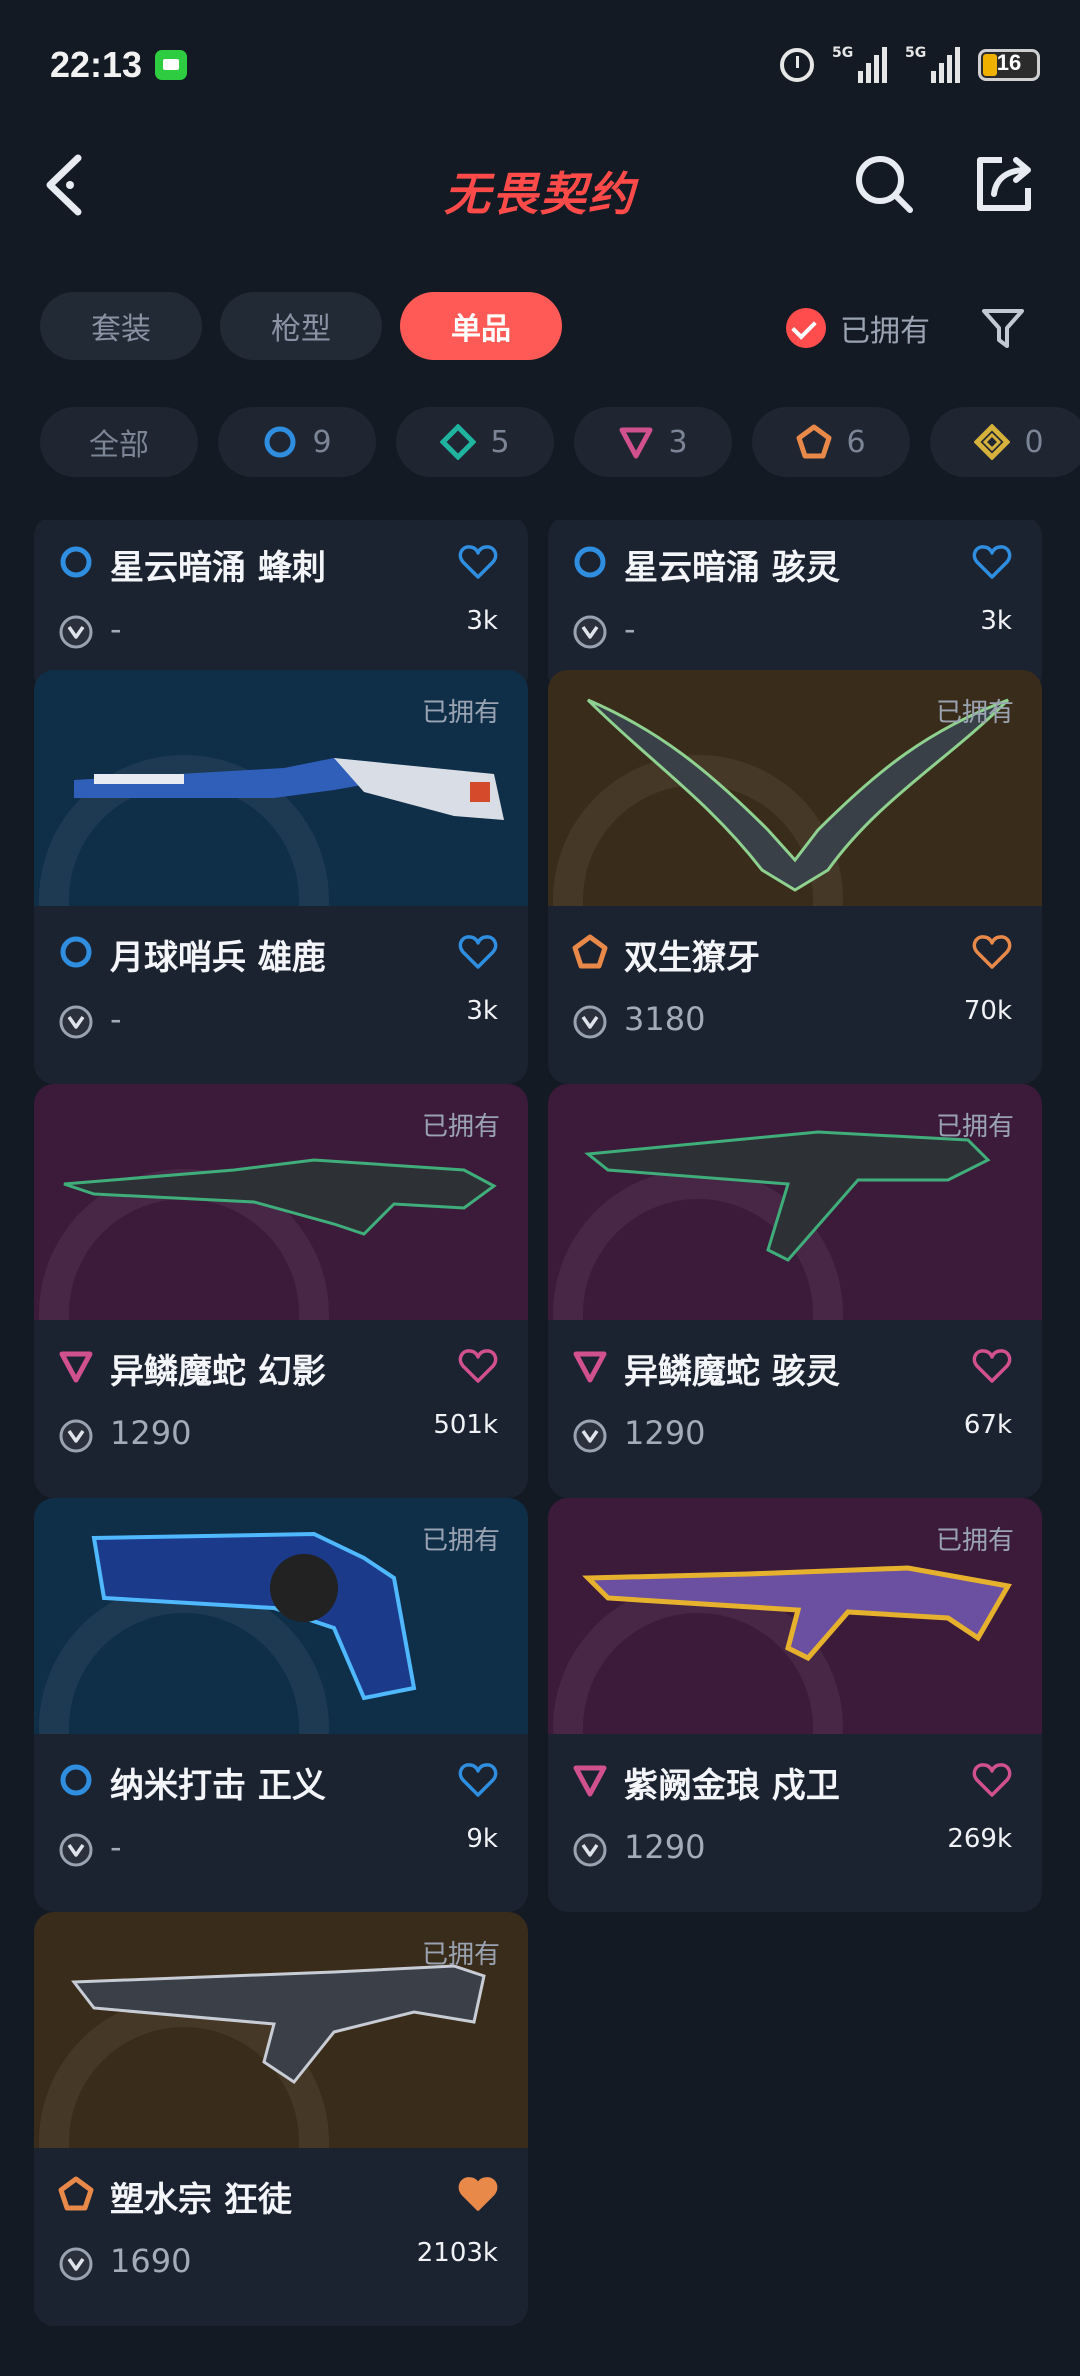  I want to click on search-icon, so click(884, 184).